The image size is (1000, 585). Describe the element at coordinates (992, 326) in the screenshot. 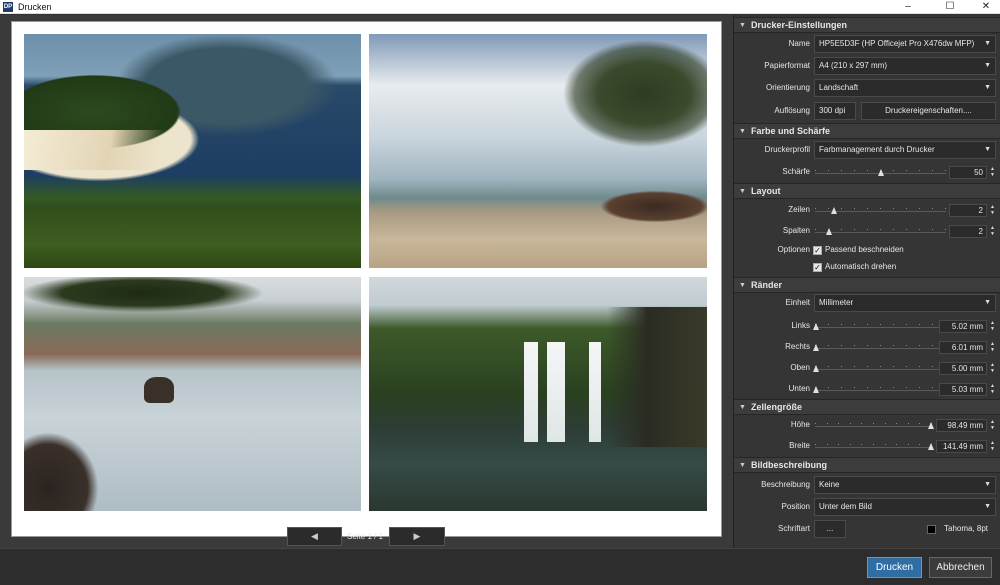

I see `margin-left-spinner: ▲ ▼` at that location.